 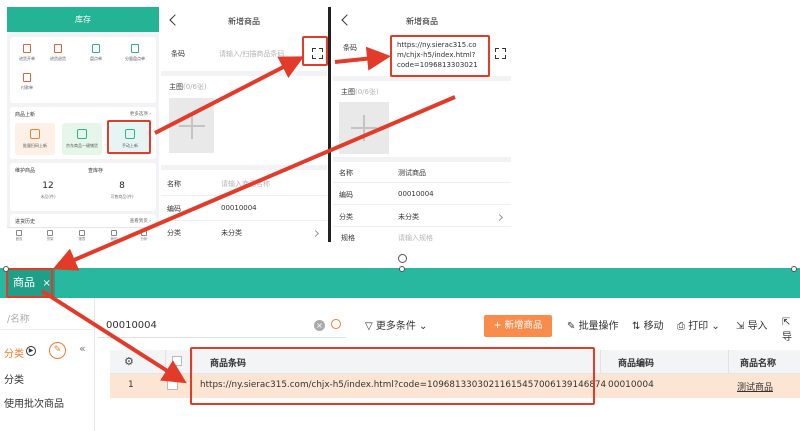 I want to click on rotate-handle, so click(x=402, y=258).